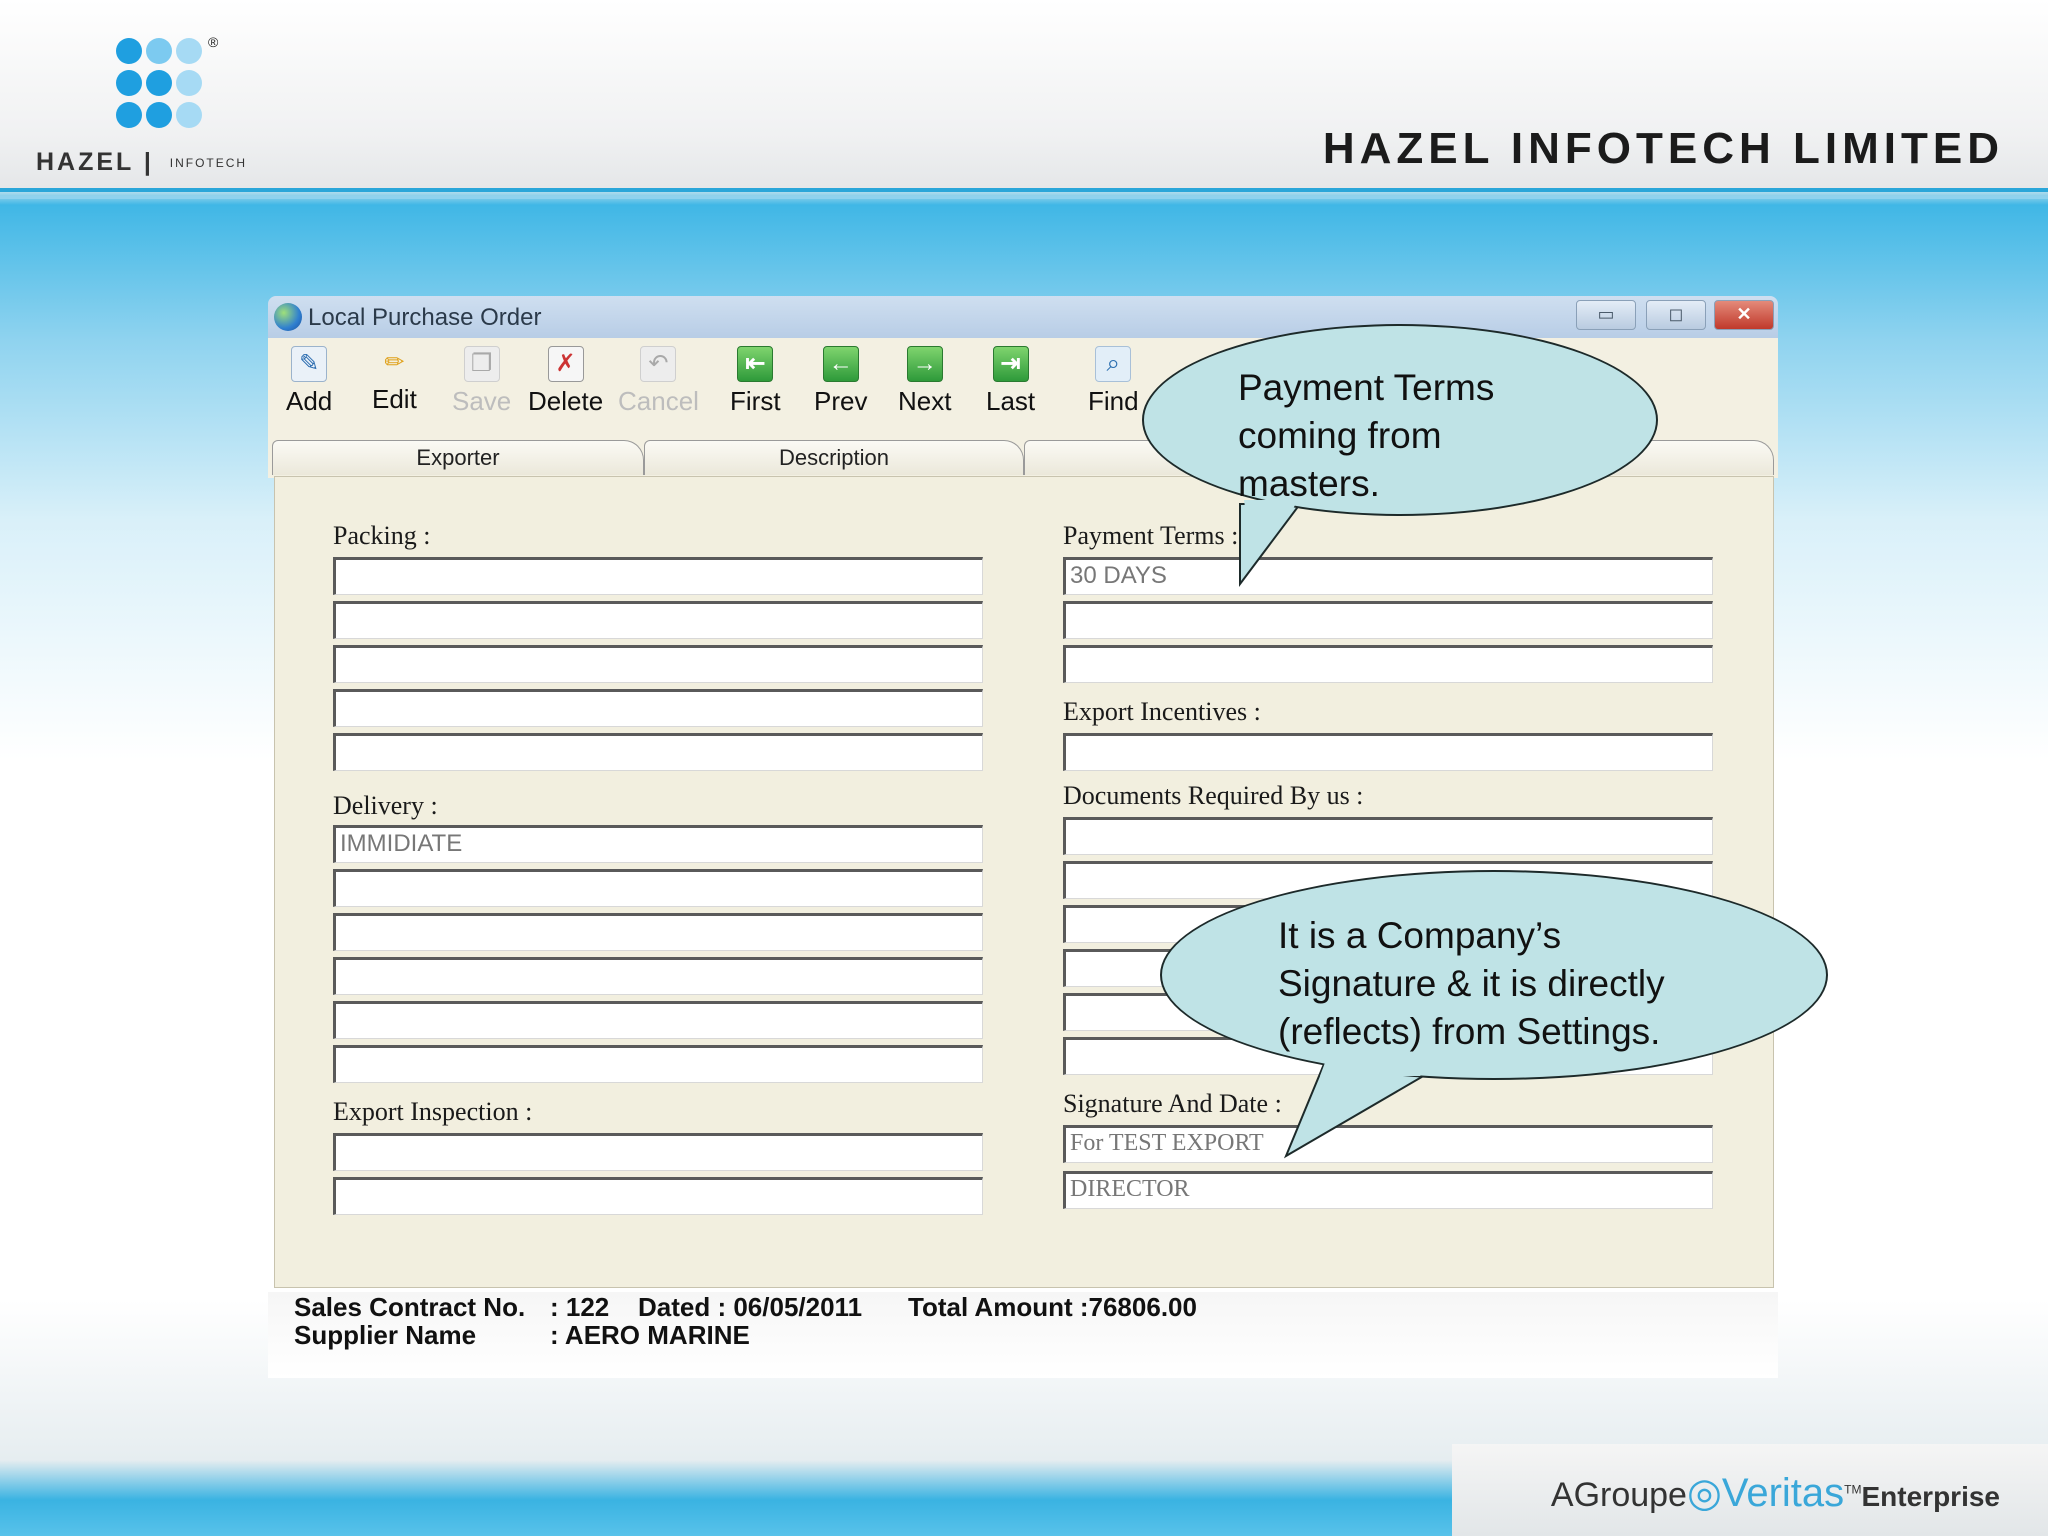  What do you see at coordinates (1388, 1190) in the screenshot?
I see `signature-field-2: DIRECTOR` at bounding box center [1388, 1190].